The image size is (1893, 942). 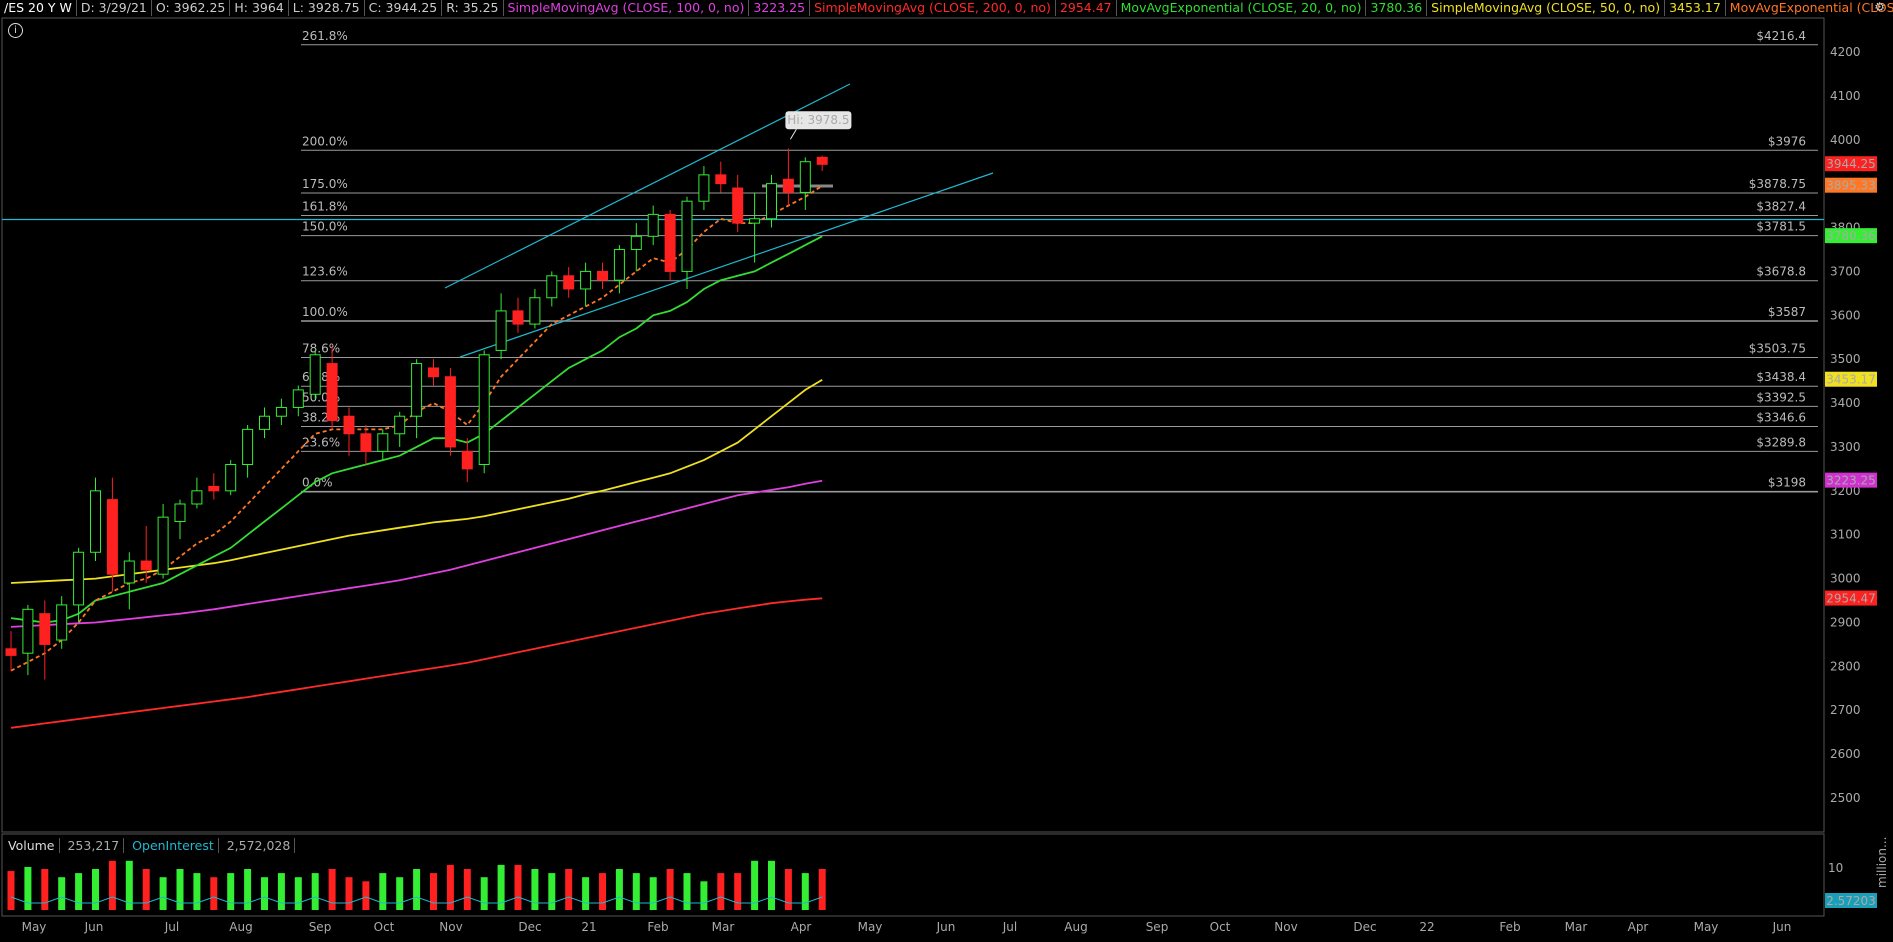 I want to click on x-tick-label: Apr, so click(x=801, y=927).